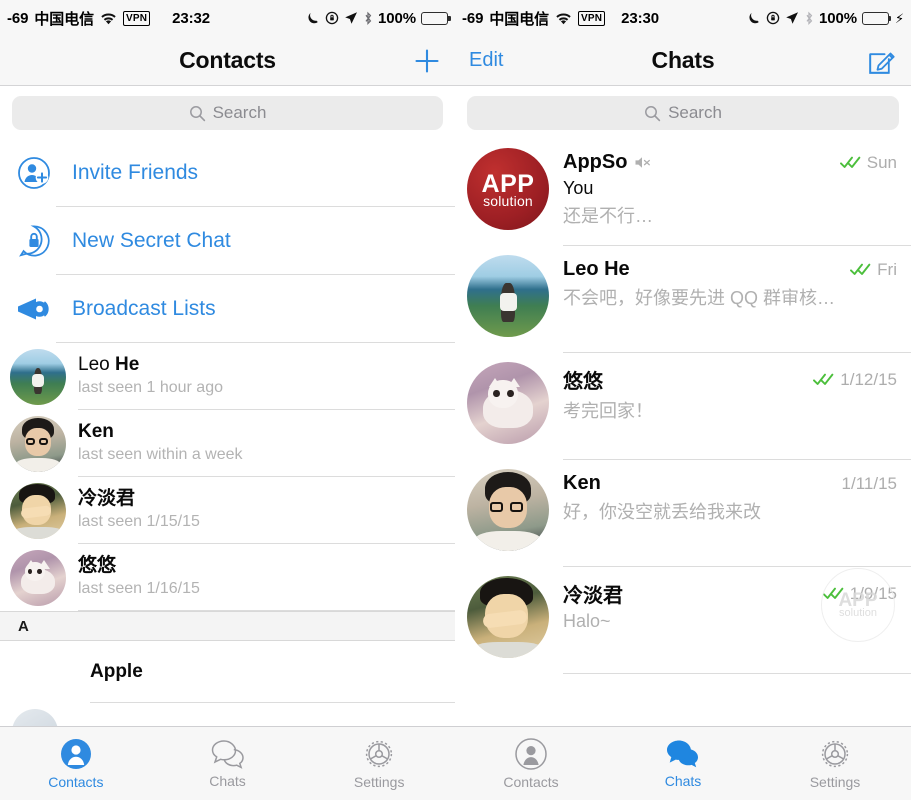 The width and height of the screenshot is (911, 800). I want to click on contact-row: Ken last seen within a week, so click(227, 443).